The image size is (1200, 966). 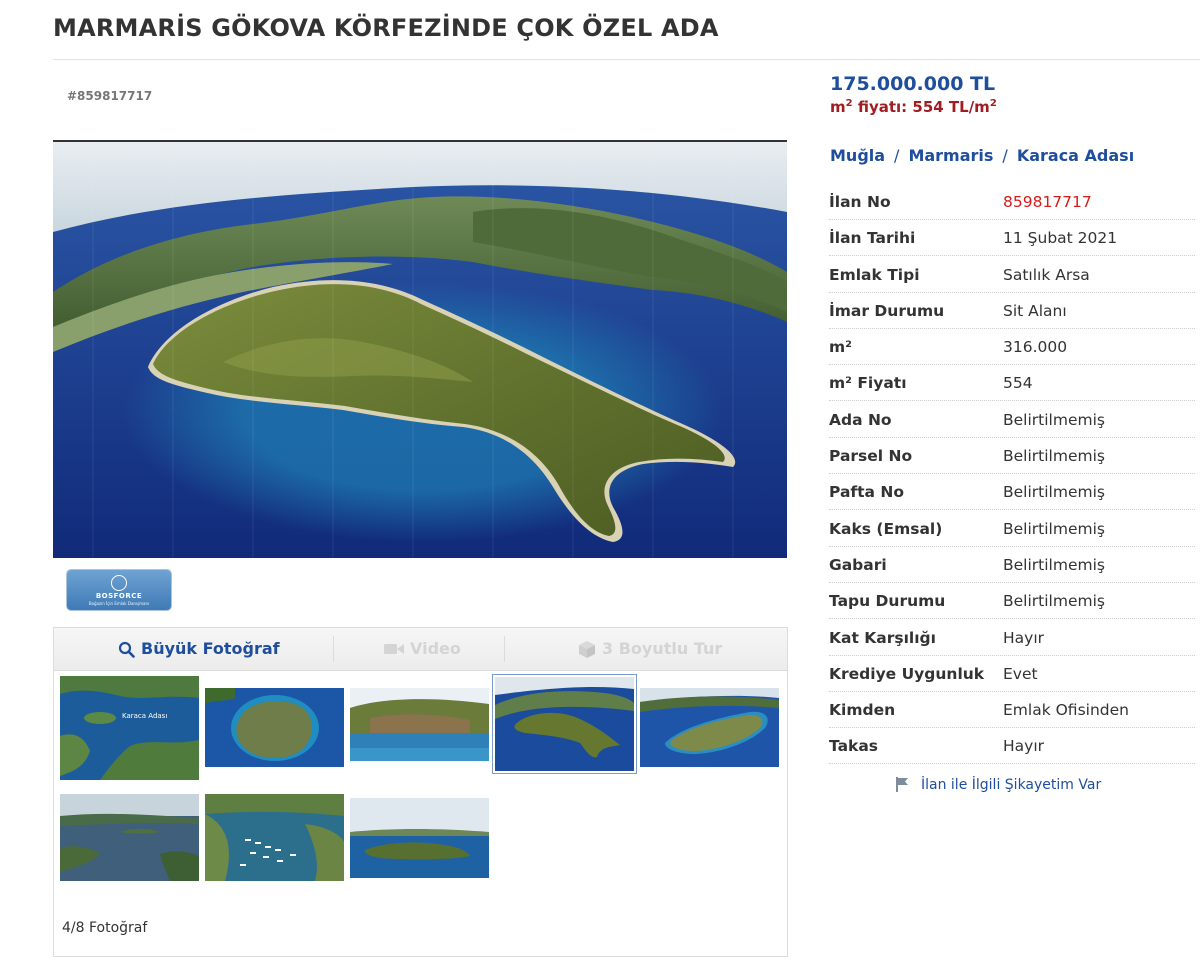 What do you see at coordinates (110, 96) in the screenshot?
I see `listing-id-label: #859817717` at bounding box center [110, 96].